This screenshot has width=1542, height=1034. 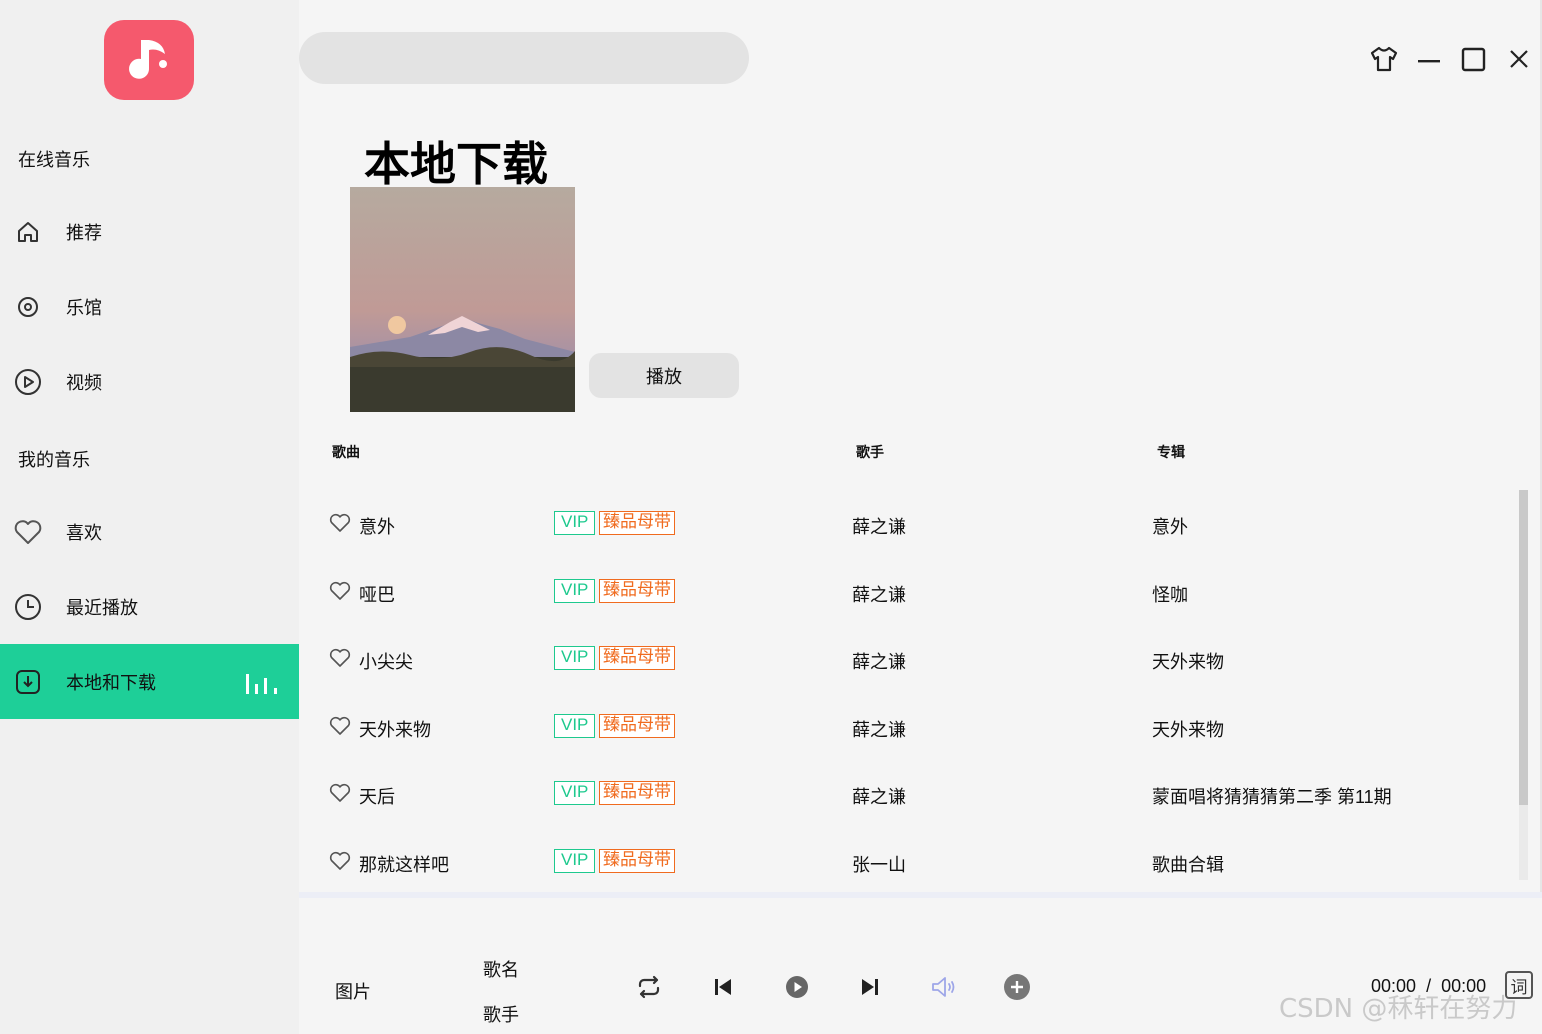 What do you see at coordinates (1384, 59) in the screenshot?
I see `skin-shirt-icon` at bounding box center [1384, 59].